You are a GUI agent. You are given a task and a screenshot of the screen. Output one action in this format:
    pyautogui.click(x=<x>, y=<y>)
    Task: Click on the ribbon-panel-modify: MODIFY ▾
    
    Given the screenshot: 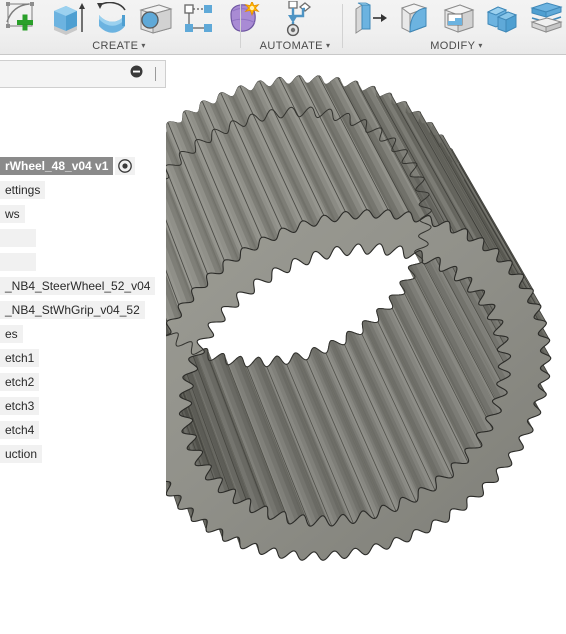 What is the action you would take?
    pyautogui.click(x=456, y=27)
    